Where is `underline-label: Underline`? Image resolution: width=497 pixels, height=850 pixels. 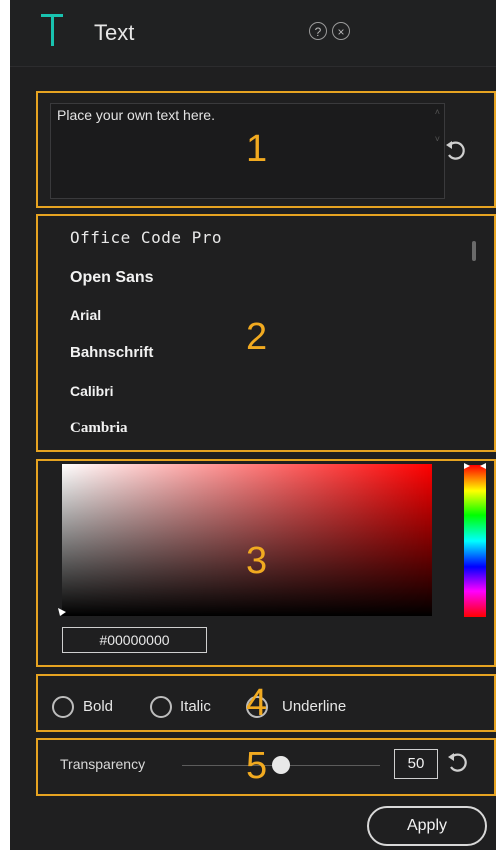
underline-label: Underline is located at coordinates (314, 706).